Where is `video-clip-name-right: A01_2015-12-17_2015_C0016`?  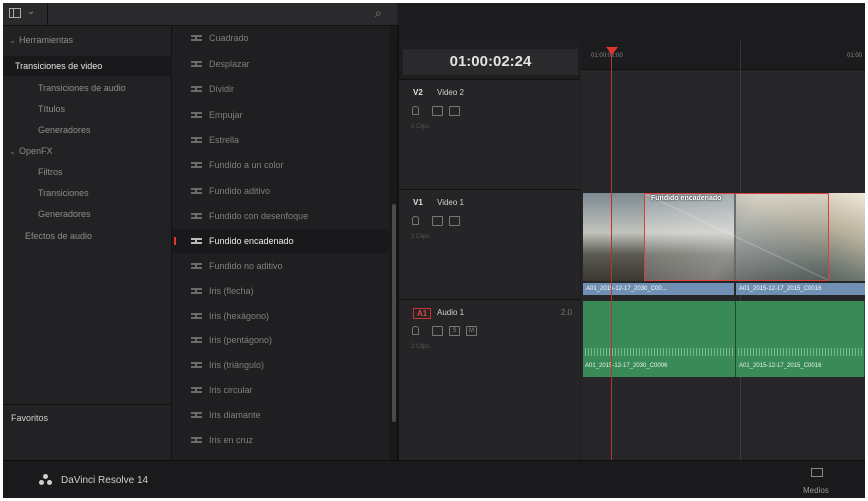 video-clip-name-right: A01_2015-12-17_2015_C0016 is located at coordinates (800, 289).